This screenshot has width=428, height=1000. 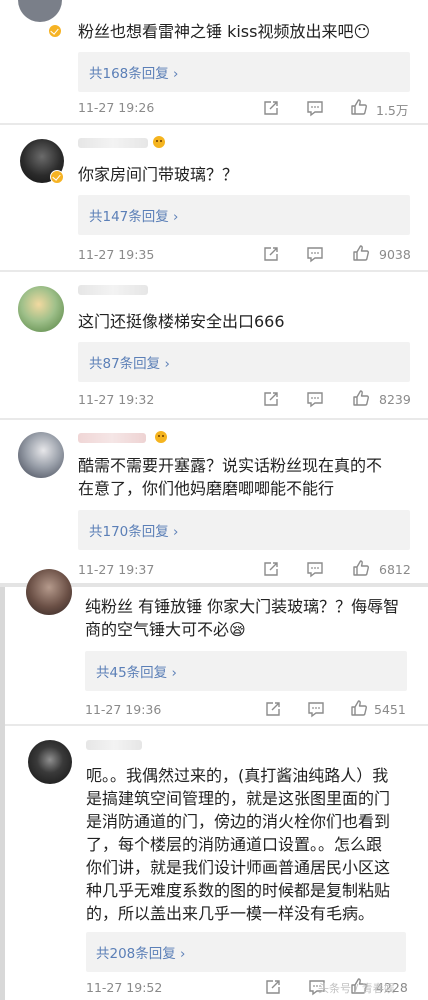 I want to click on view-replies-link: 共87条回复 ›, so click(x=129, y=362).